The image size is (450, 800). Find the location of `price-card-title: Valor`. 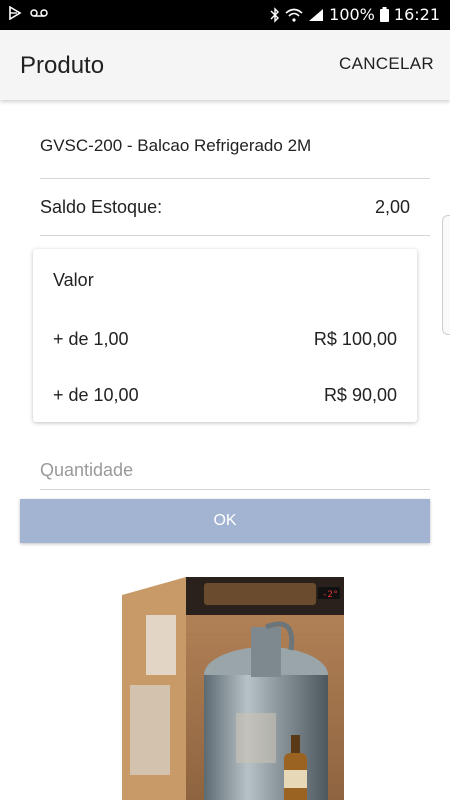

price-card-title: Valor is located at coordinates (73, 280).